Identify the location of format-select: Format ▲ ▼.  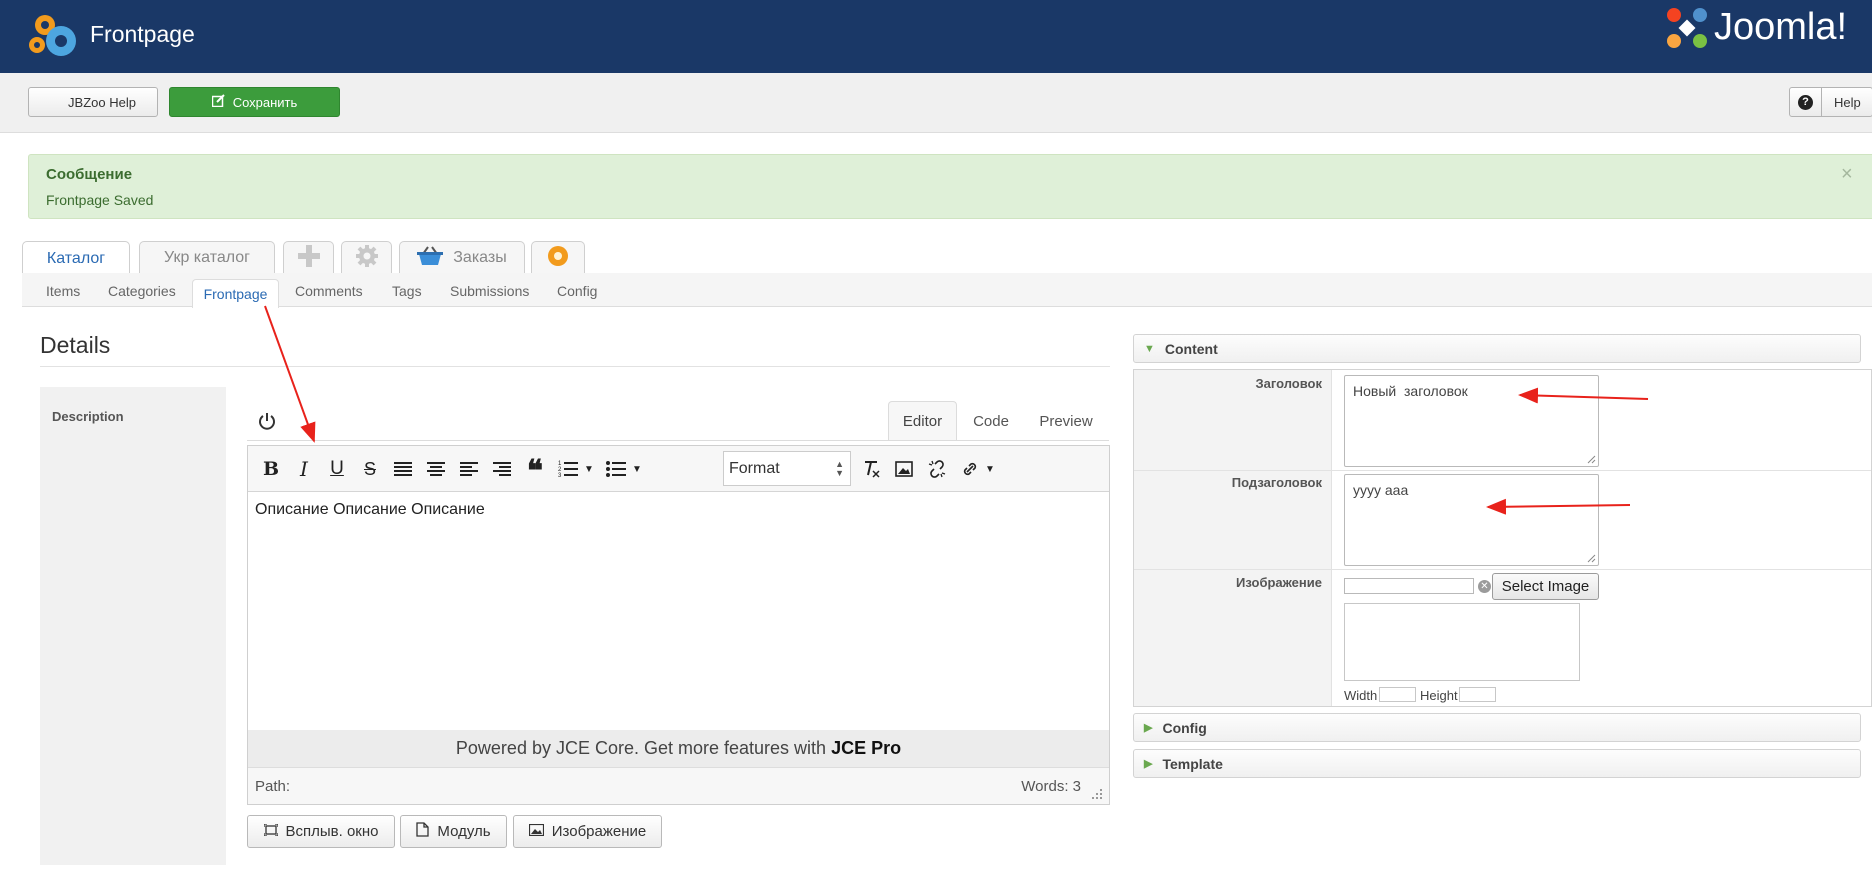
(787, 468).